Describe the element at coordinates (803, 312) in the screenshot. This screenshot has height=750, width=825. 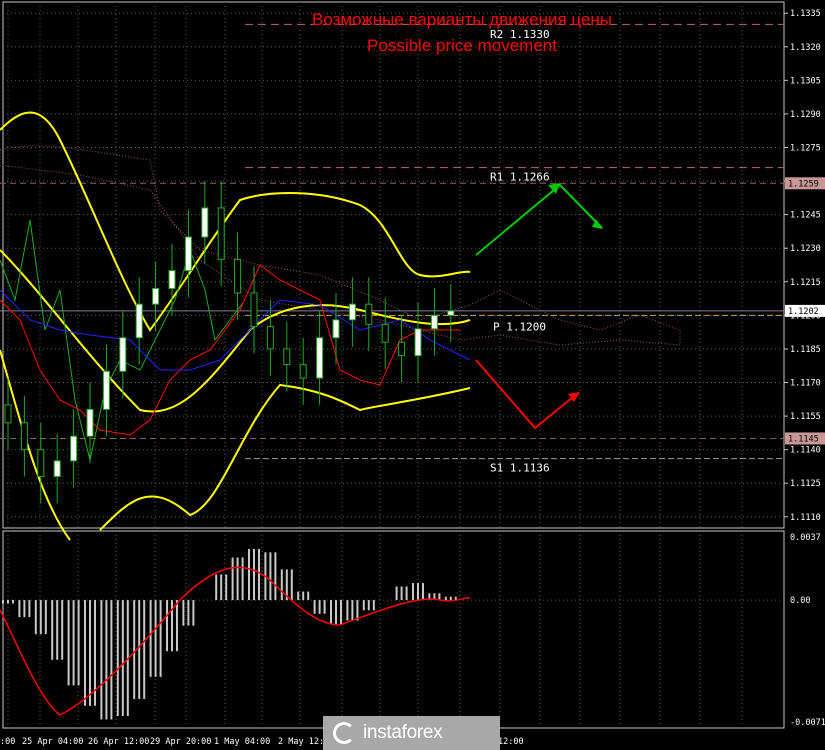
I see `price-tag-current-label: 1.1202` at that location.